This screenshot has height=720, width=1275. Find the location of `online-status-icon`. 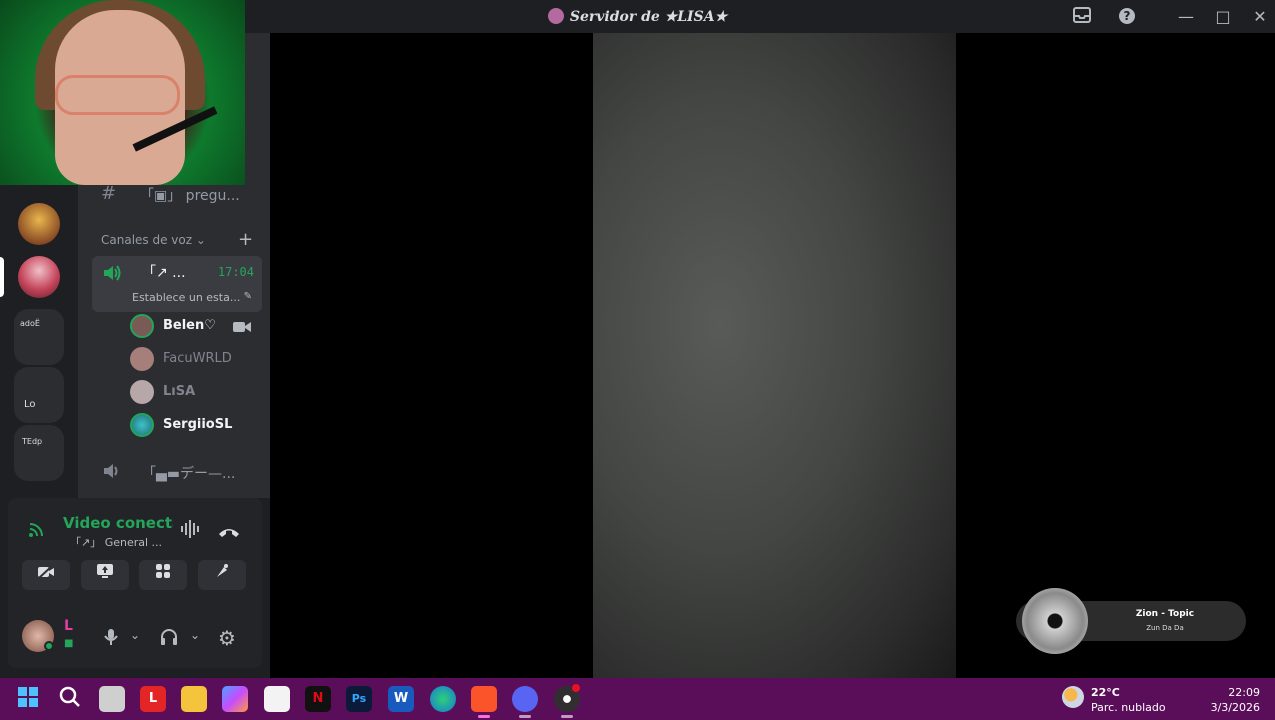

online-status-icon is located at coordinates (49, 646).